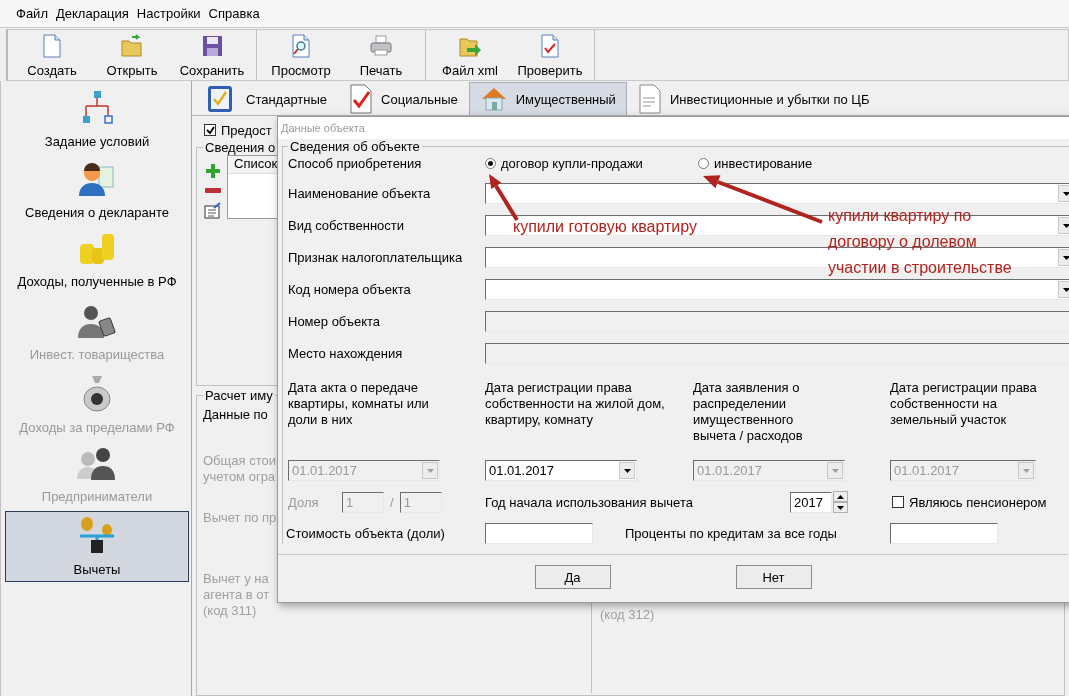  Describe the element at coordinates (212, 55) in the screenshot. I see `toolbar-button: Сохранить` at that location.